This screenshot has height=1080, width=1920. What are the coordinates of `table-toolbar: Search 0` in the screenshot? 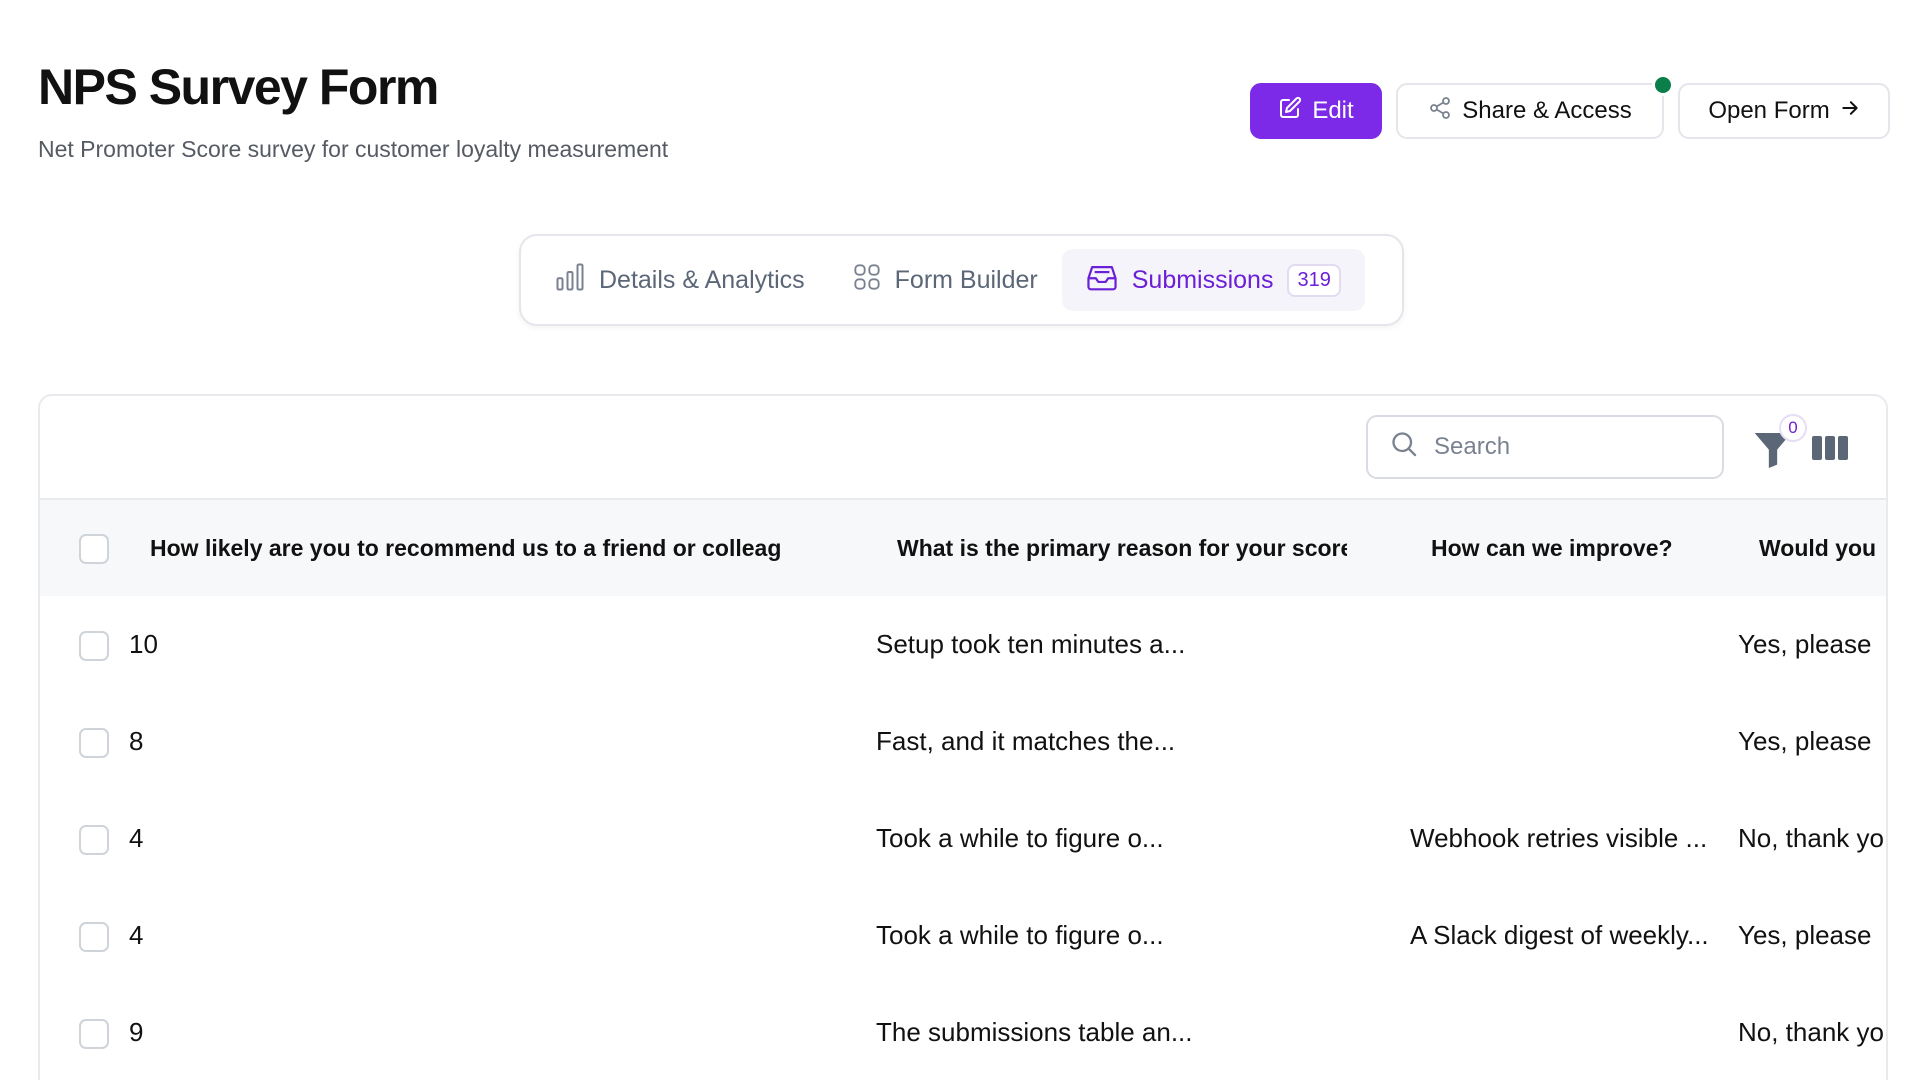 It's located at (963, 448).